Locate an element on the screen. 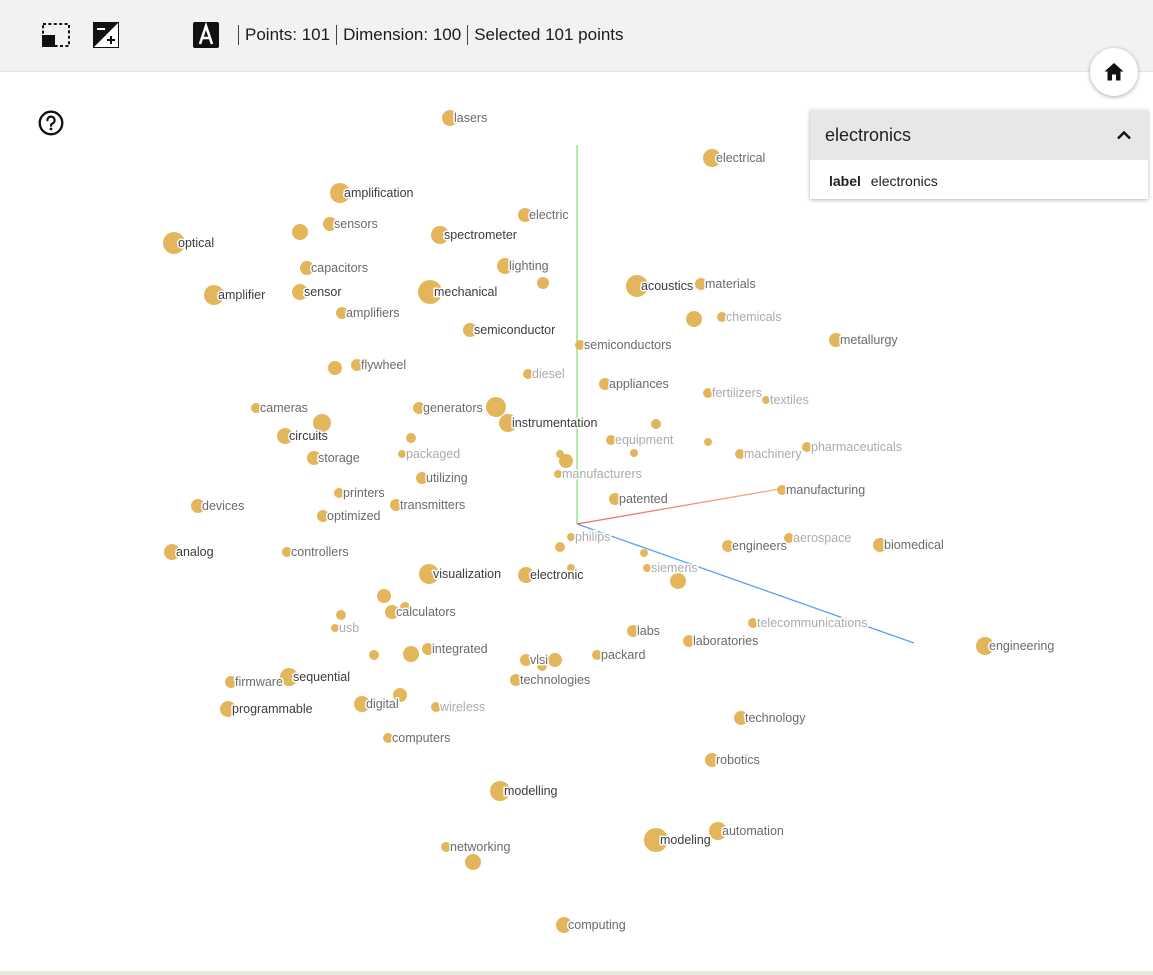  toggle-shading-button is located at coordinates (106, 35).